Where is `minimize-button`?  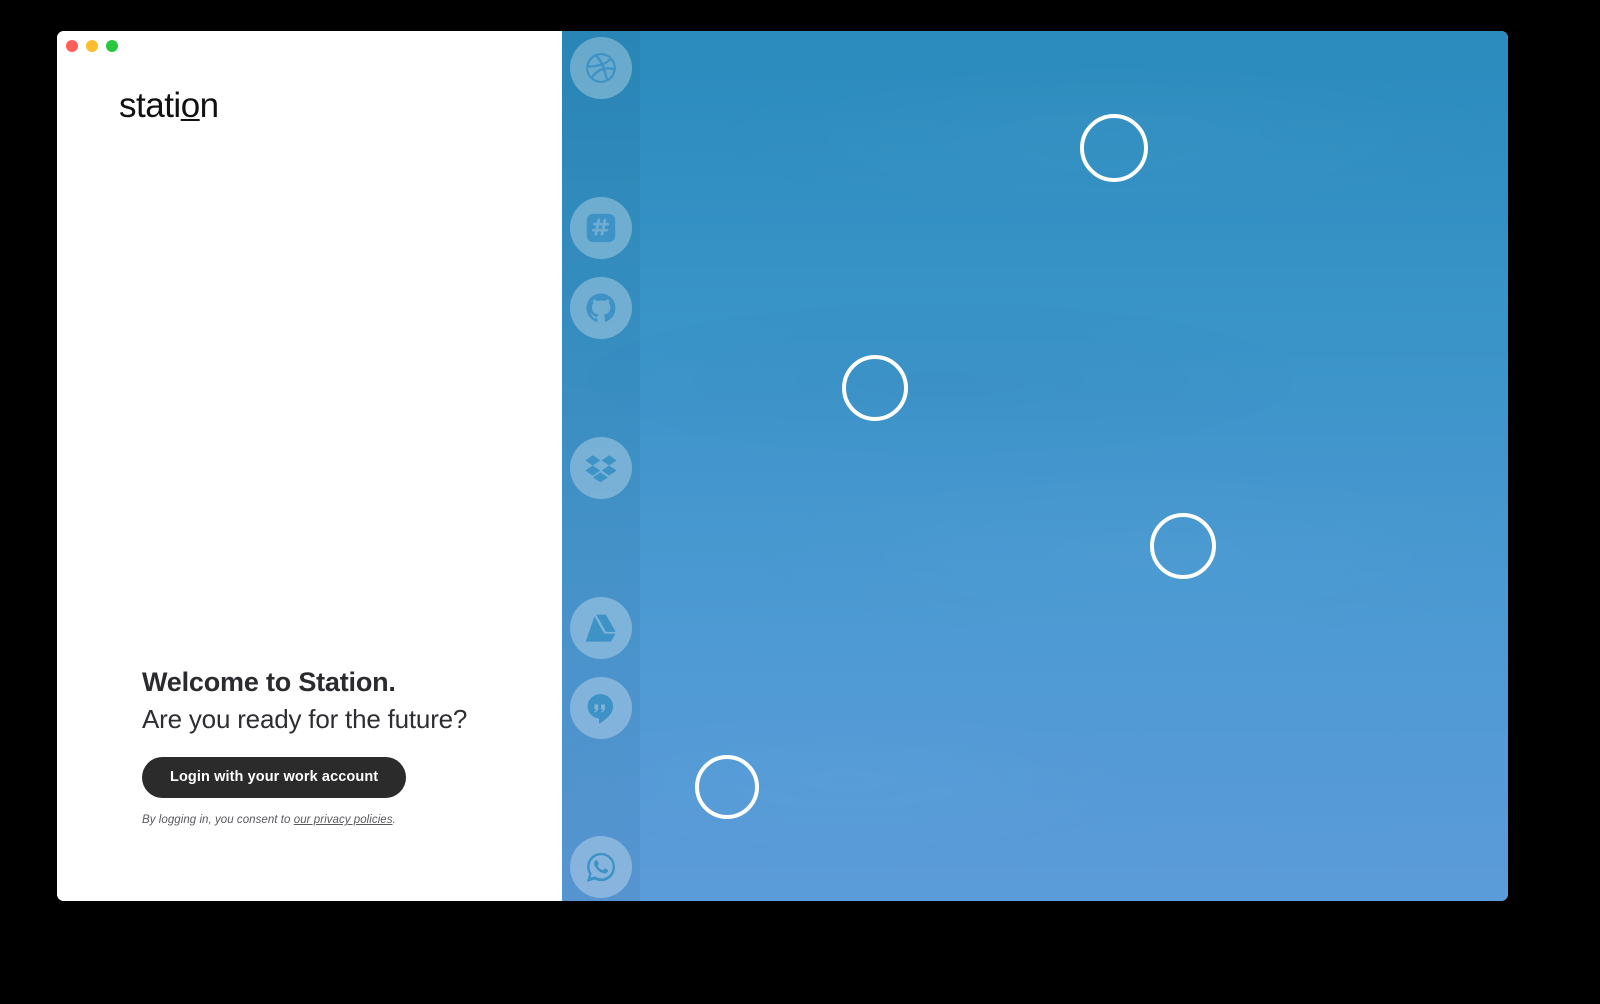 minimize-button is located at coordinates (92, 46).